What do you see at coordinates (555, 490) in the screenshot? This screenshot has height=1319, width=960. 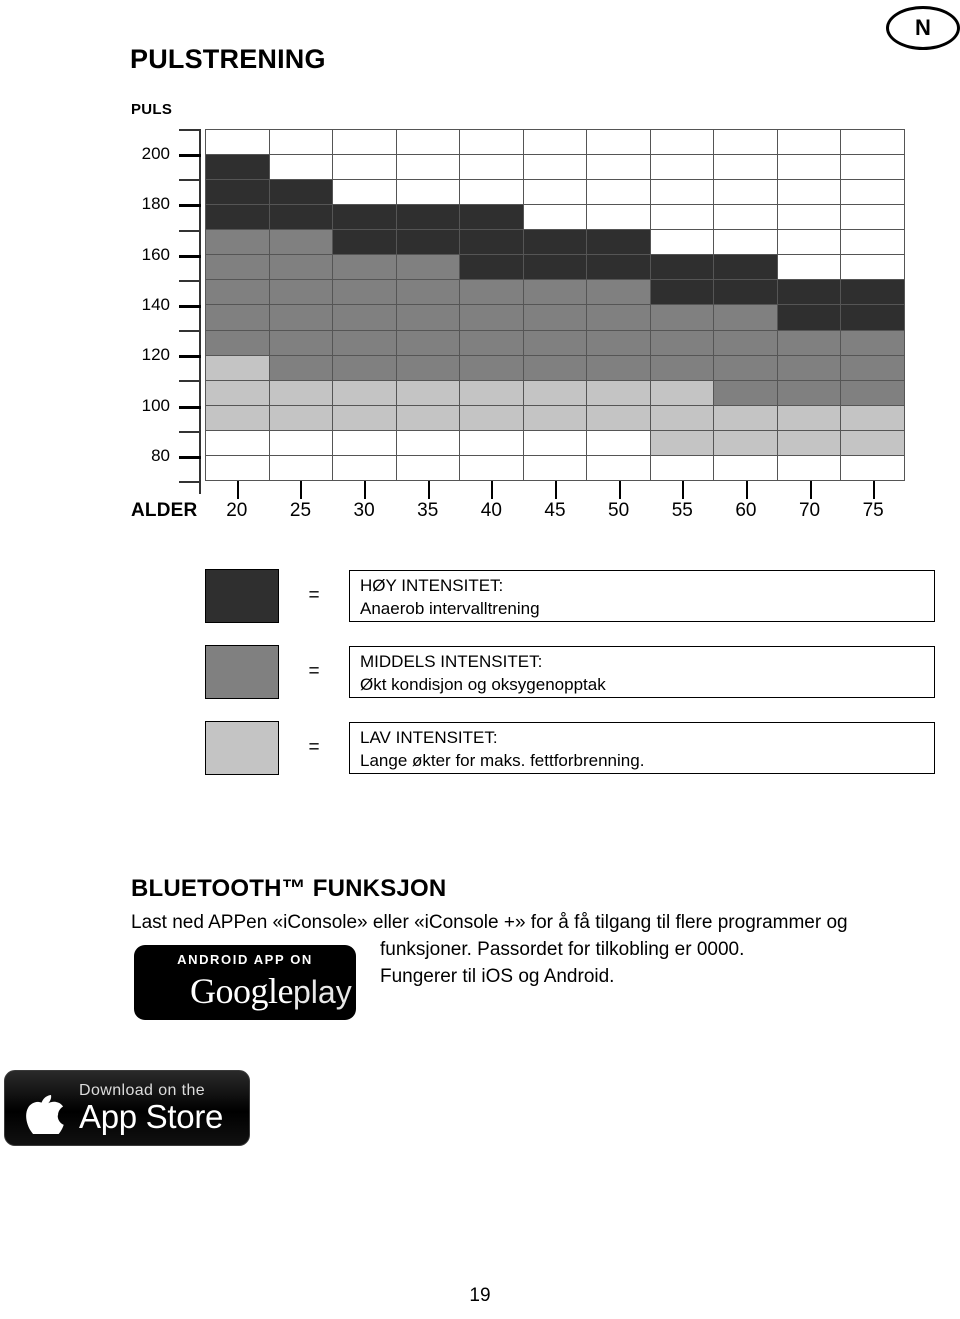 I see `x-axis-ticks` at bounding box center [555, 490].